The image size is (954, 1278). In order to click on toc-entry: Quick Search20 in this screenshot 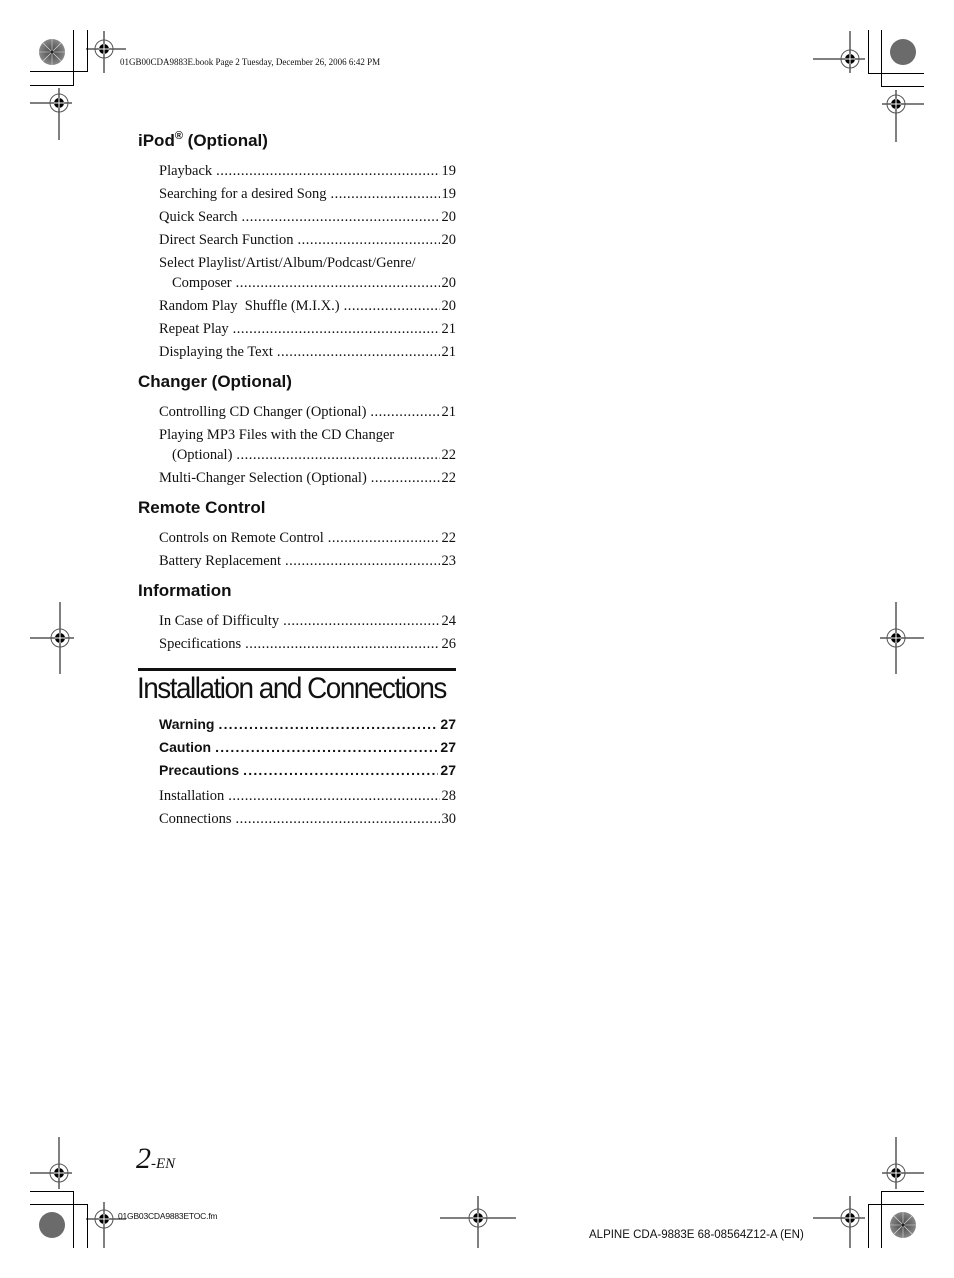, I will do `click(307, 217)`.